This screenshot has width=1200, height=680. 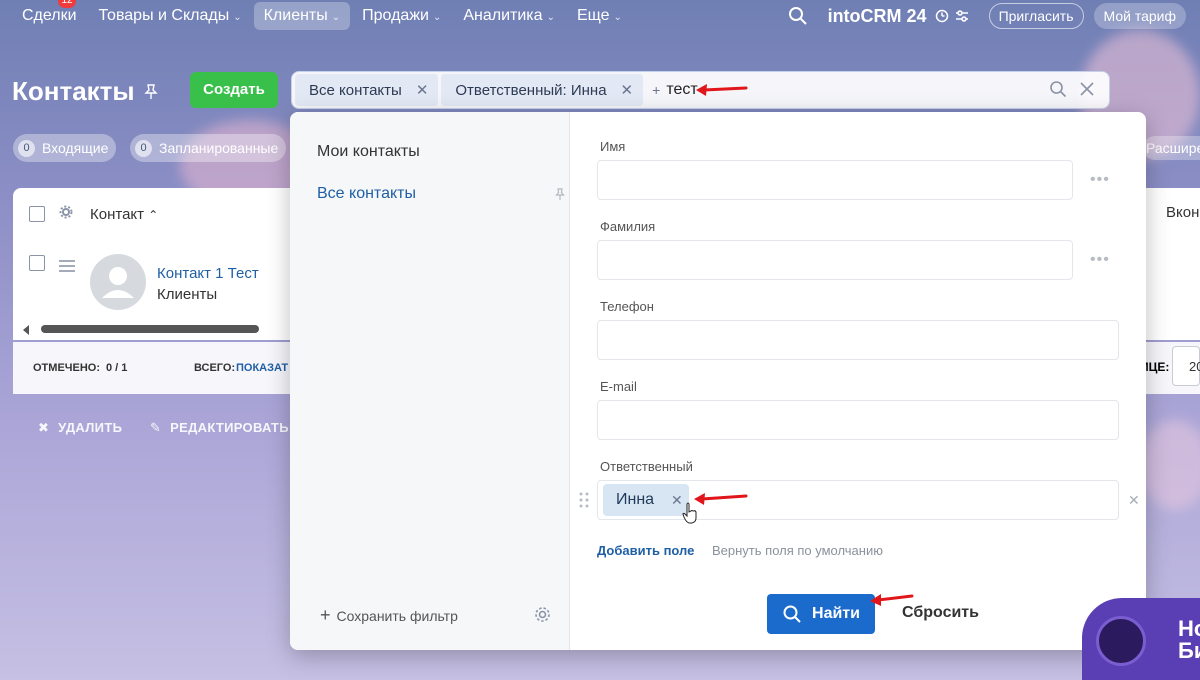 What do you see at coordinates (797, 550) in the screenshot?
I see `restore-default-fields-link: Вернуть поля по умолчанию` at bounding box center [797, 550].